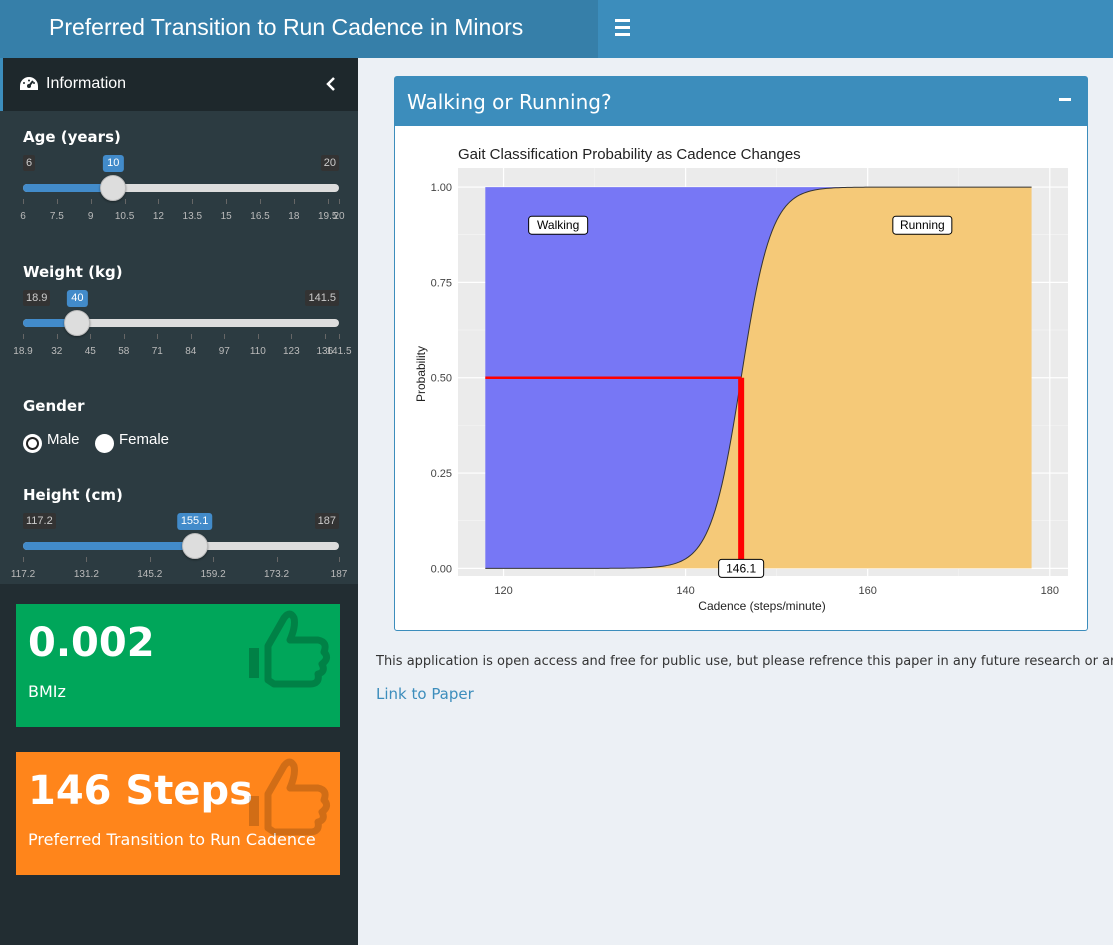 The image size is (1113, 945). Describe the element at coordinates (326, 521) in the screenshot. I see `height-max-label: 187` at that location.